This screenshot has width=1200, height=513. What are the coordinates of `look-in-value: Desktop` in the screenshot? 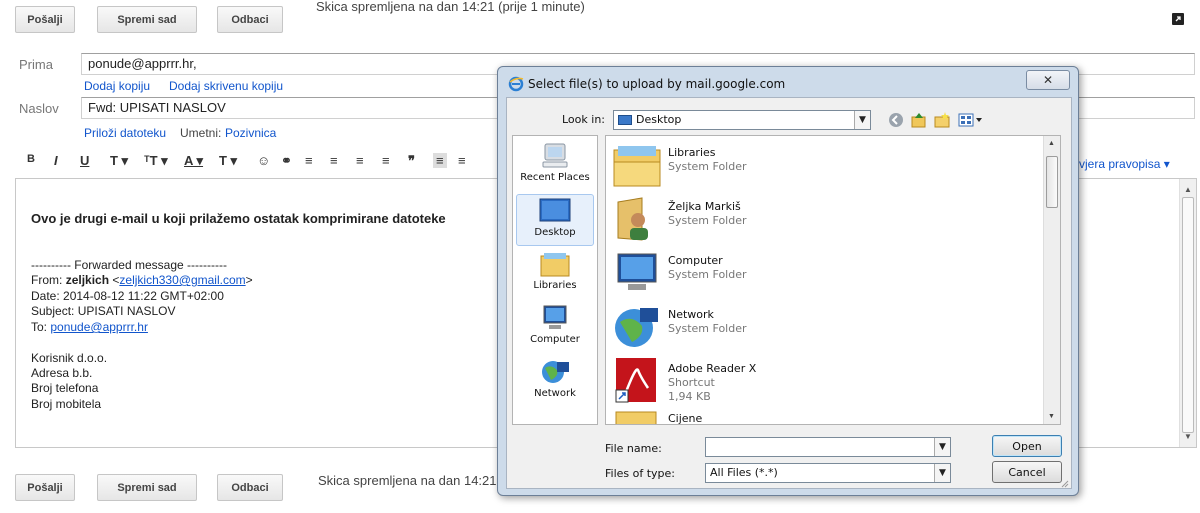 It's located at (659, 119).